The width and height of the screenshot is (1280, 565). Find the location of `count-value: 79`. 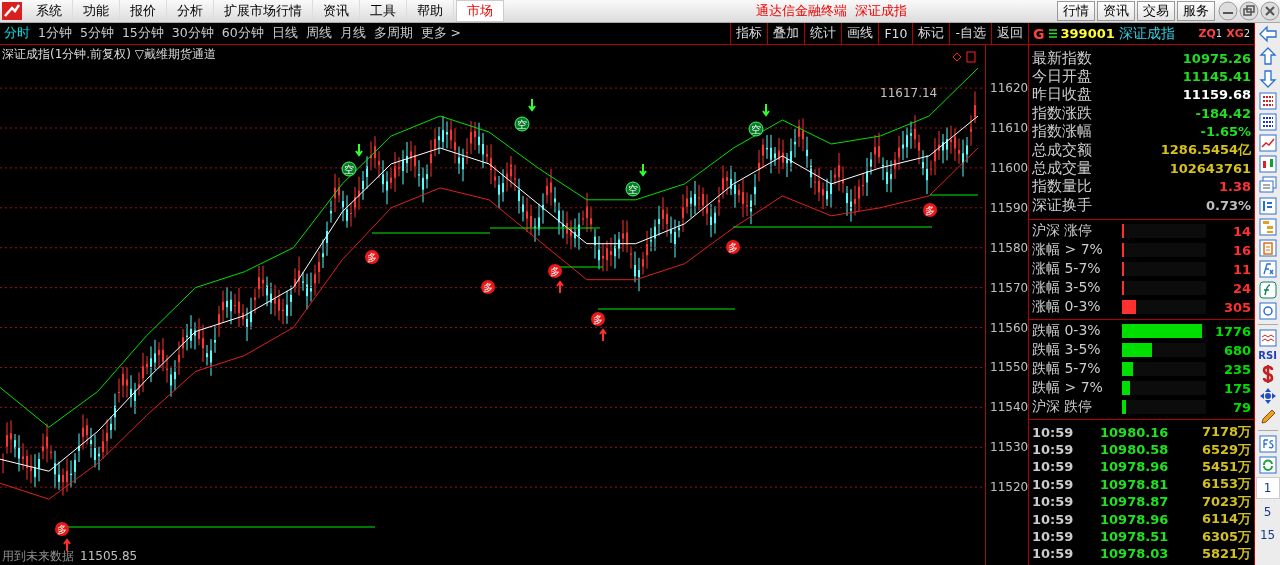

count-value: 79 is located at coordinates (1242, 407).